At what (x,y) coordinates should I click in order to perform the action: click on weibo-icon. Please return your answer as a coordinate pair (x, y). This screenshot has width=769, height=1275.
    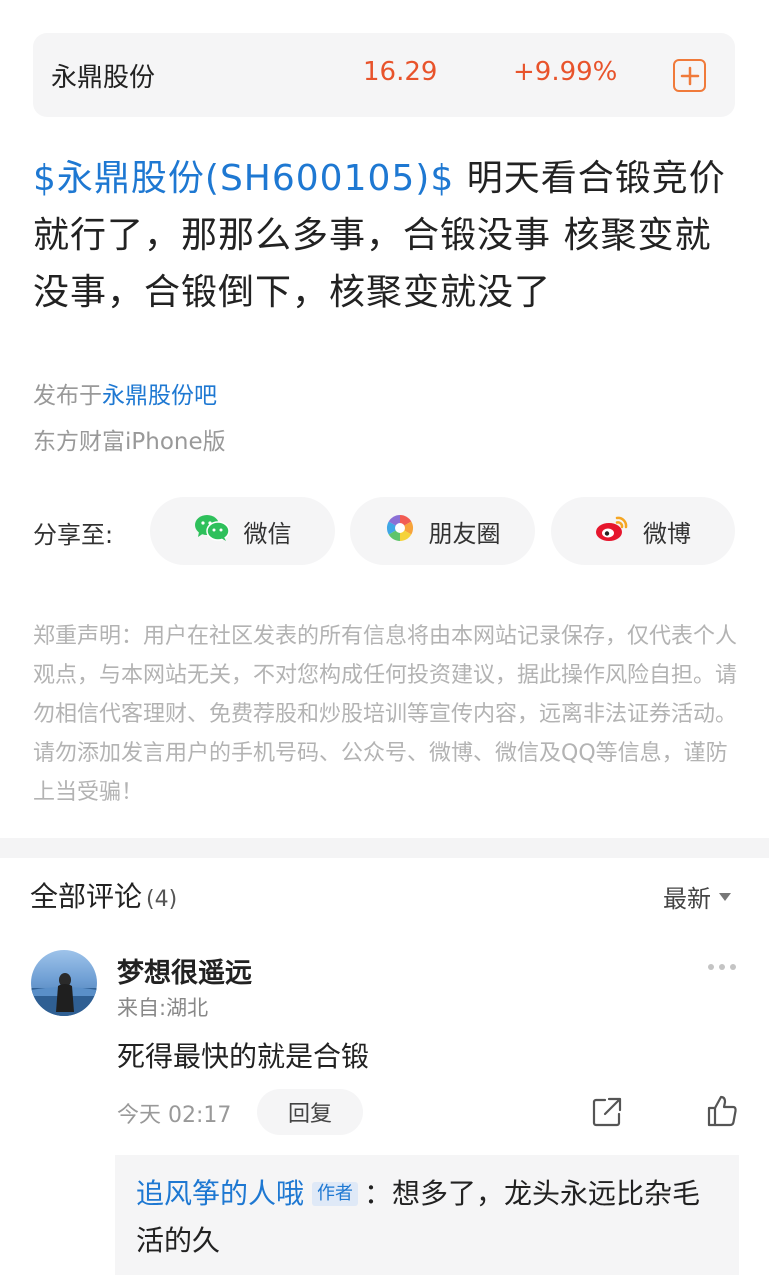
    Looking at the image, I should click on (612, 531).